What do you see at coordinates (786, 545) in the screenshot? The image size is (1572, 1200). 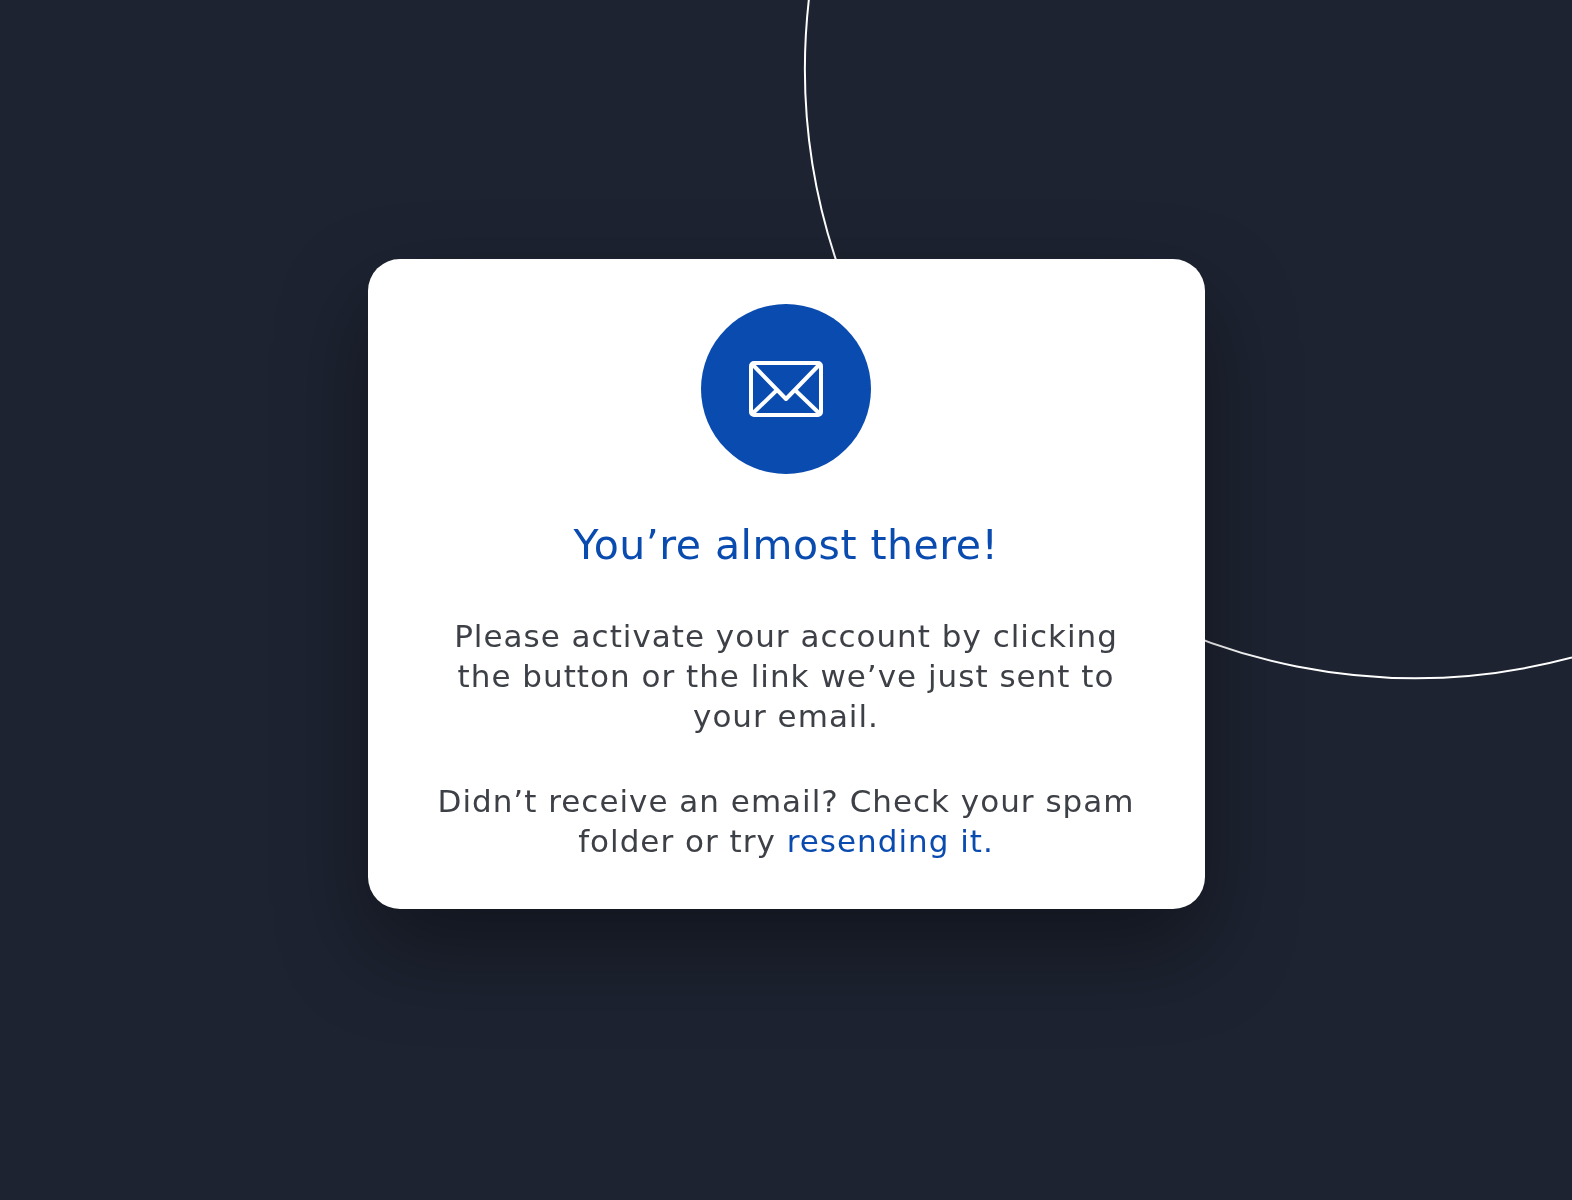 I see `dialog-title: You’re almost there!` at bounding box center [786, 545].